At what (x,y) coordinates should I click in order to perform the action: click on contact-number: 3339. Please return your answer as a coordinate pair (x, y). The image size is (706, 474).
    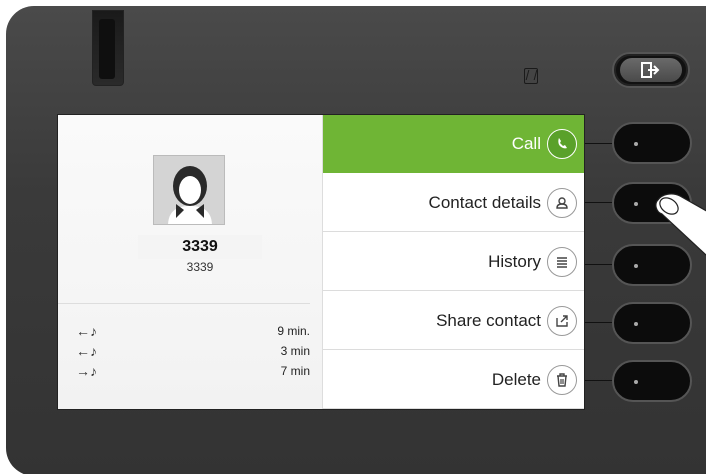
    Looking at the image, I should click on (200, 267).